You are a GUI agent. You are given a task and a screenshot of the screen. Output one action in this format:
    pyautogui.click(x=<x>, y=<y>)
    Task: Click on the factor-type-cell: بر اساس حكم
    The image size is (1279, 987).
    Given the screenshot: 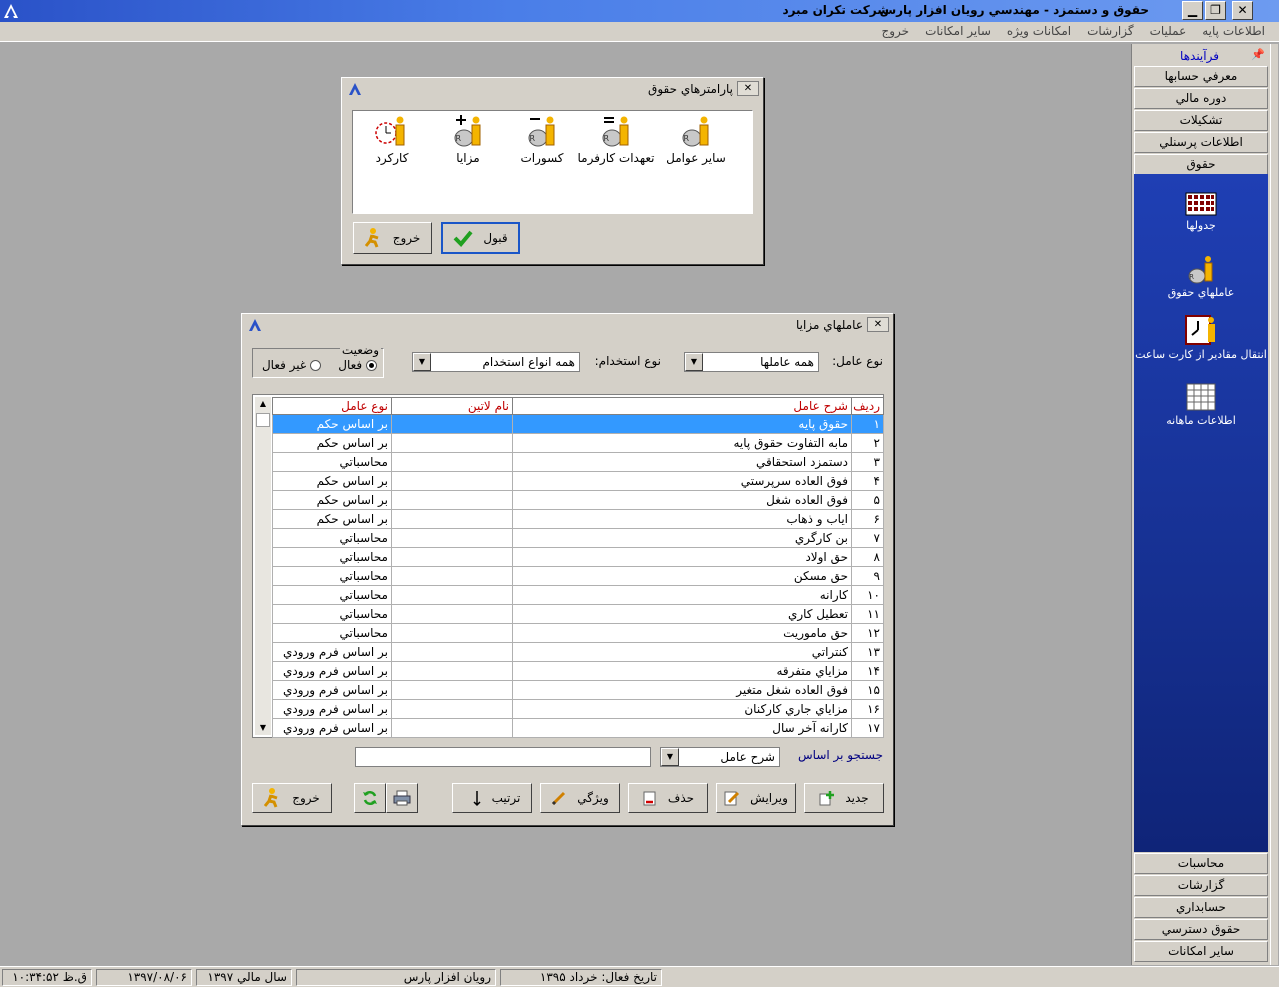 What is the action you would take?
    pyautogui.click(x=332, y=443)
    